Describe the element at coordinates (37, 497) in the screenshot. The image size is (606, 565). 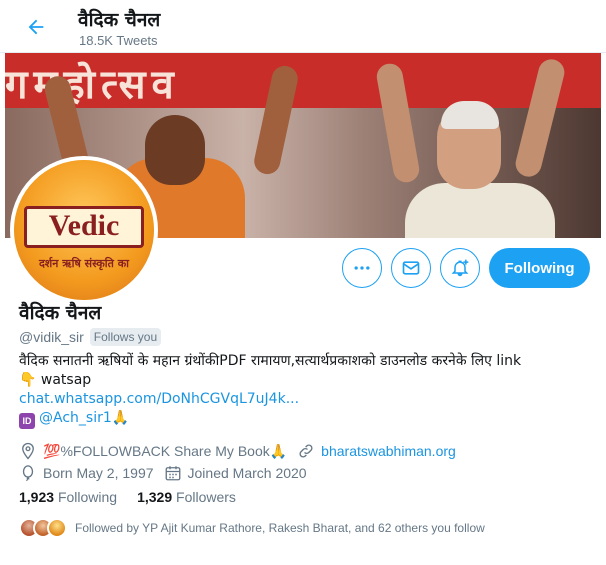
I see `following-count: 1,923` at that location.